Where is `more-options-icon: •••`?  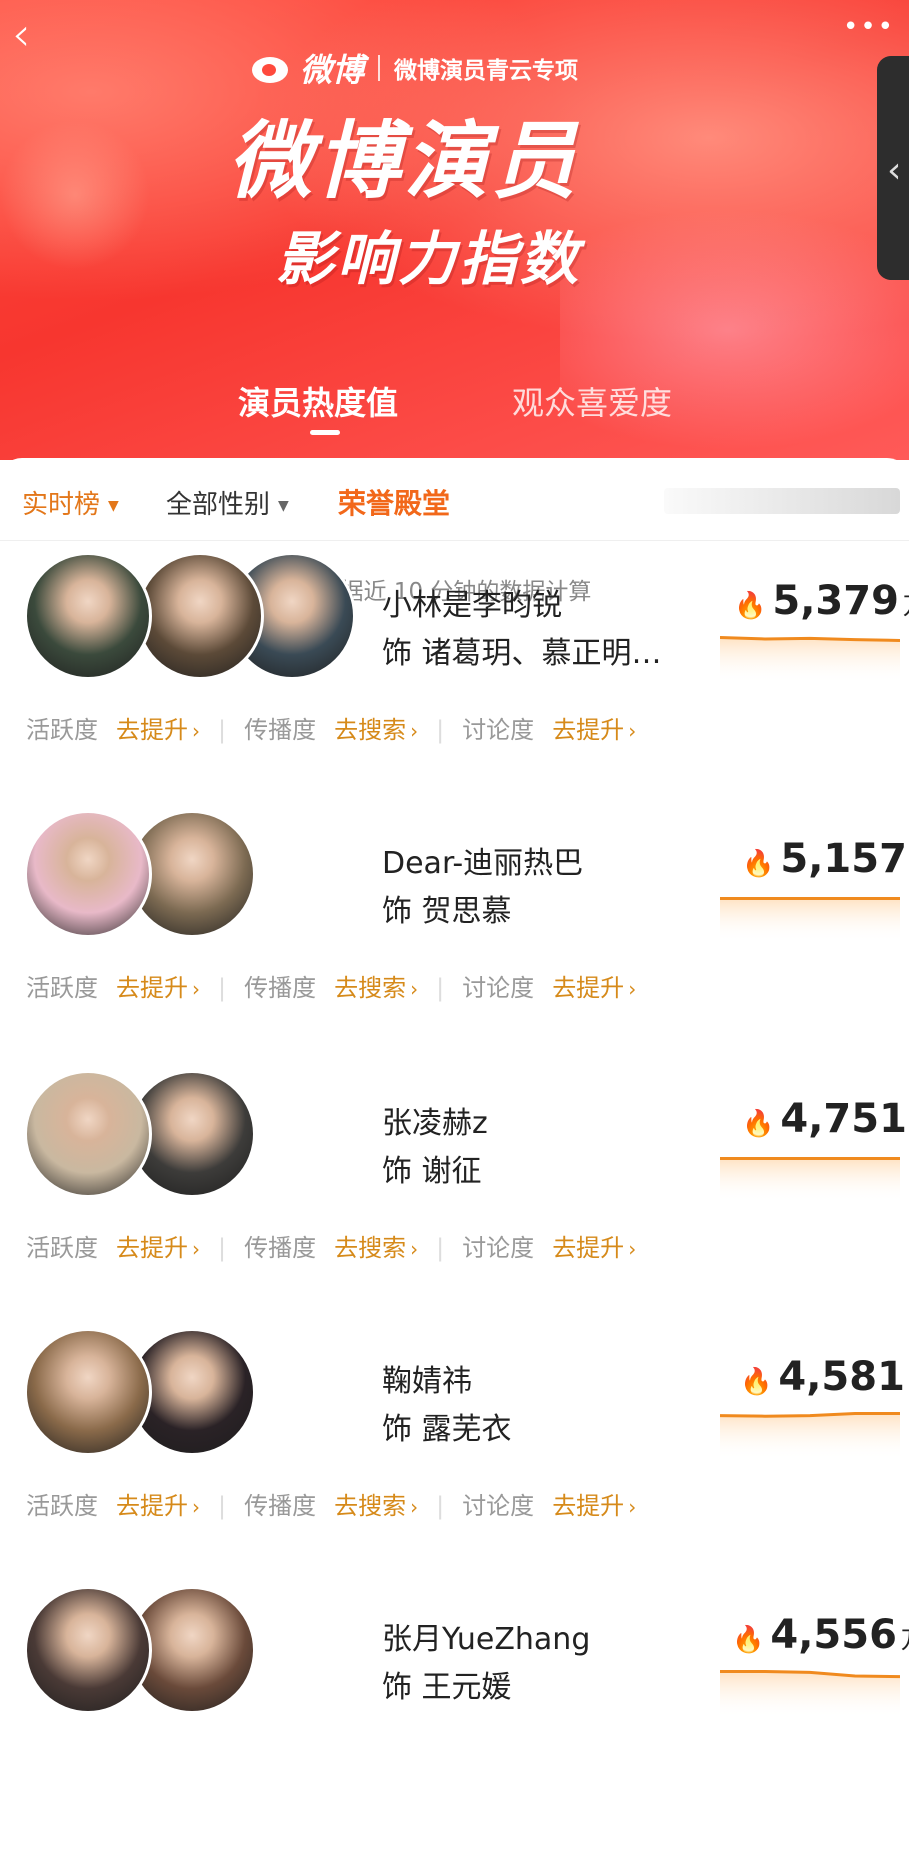
more-options-icon: ••• is located at coordinates (869, 27).